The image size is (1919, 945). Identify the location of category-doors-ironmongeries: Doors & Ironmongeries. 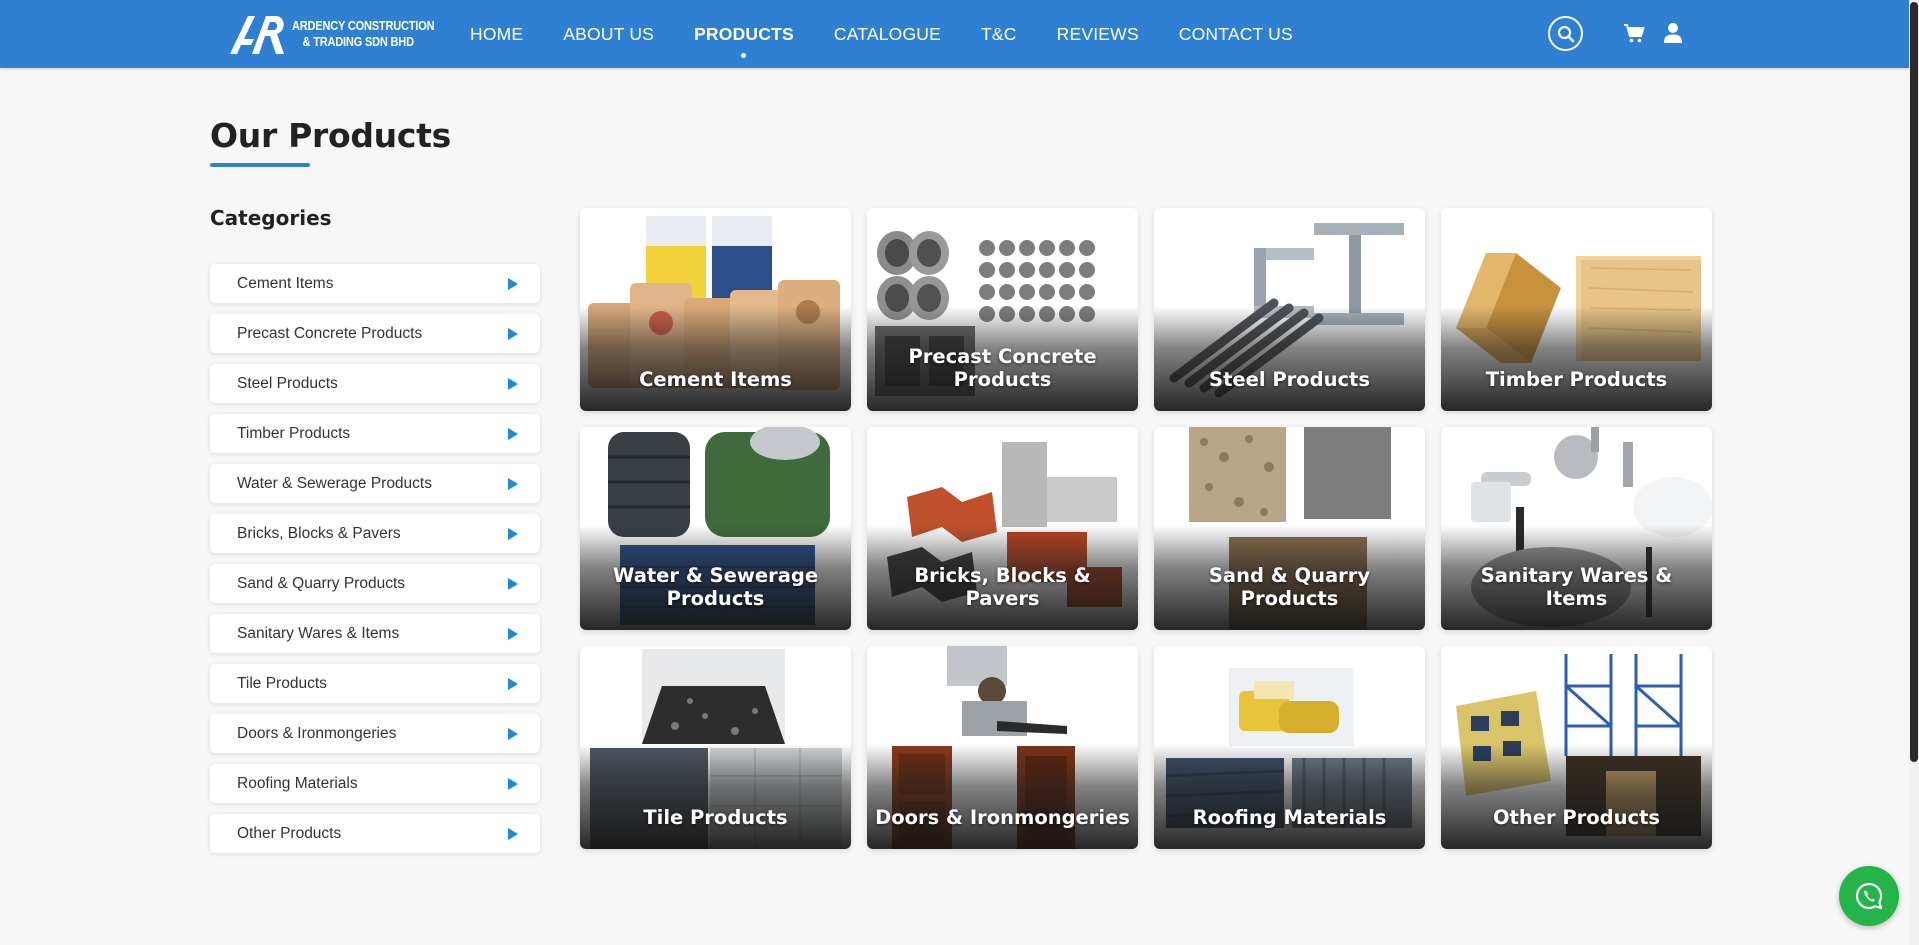
(375, 733).